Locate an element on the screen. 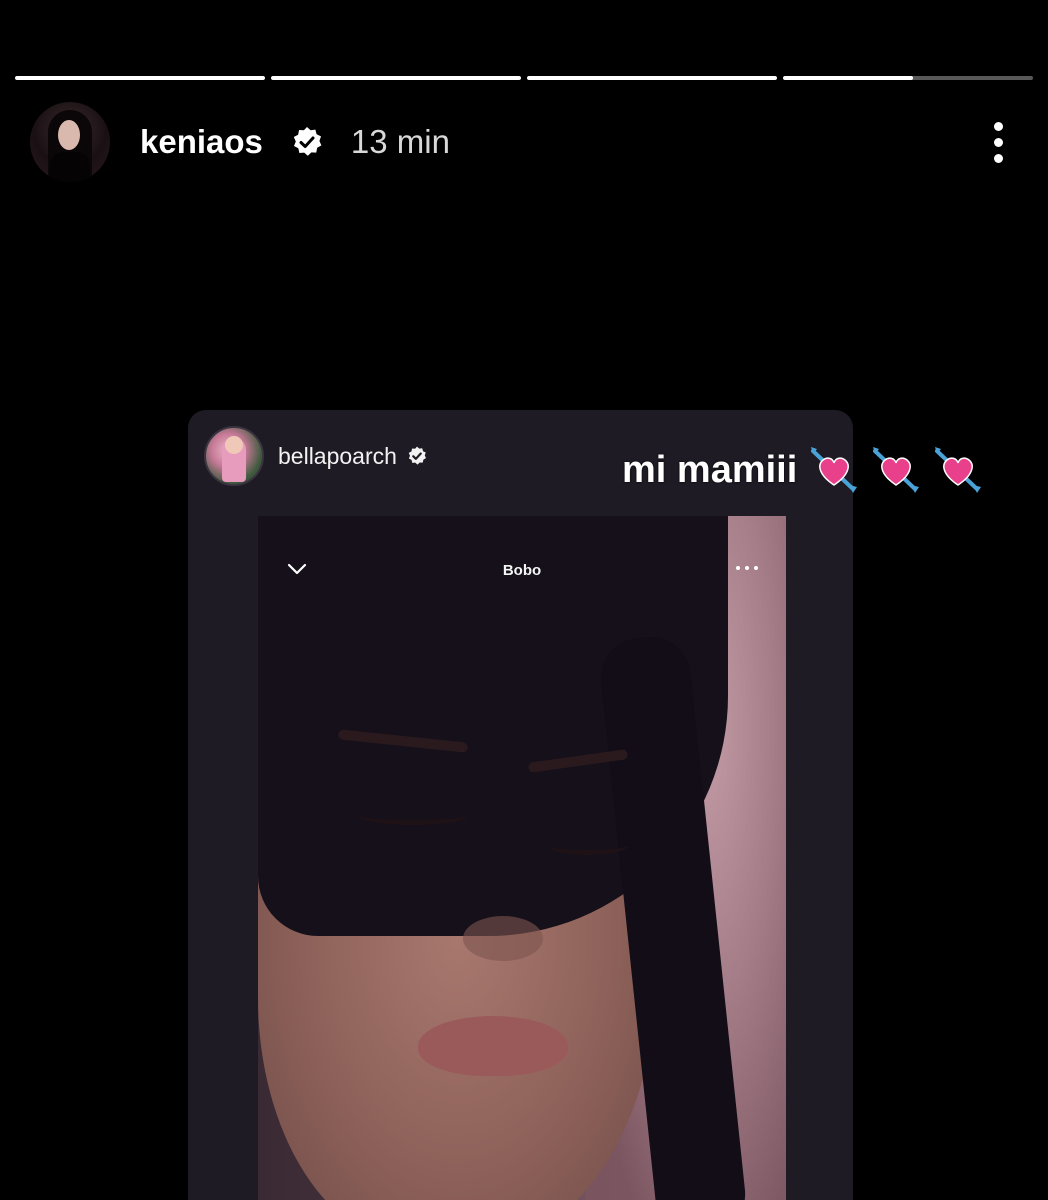 This screenshot has height=1200, width=1048. video-topbar: Bobo is located at coordinates (522, 571).